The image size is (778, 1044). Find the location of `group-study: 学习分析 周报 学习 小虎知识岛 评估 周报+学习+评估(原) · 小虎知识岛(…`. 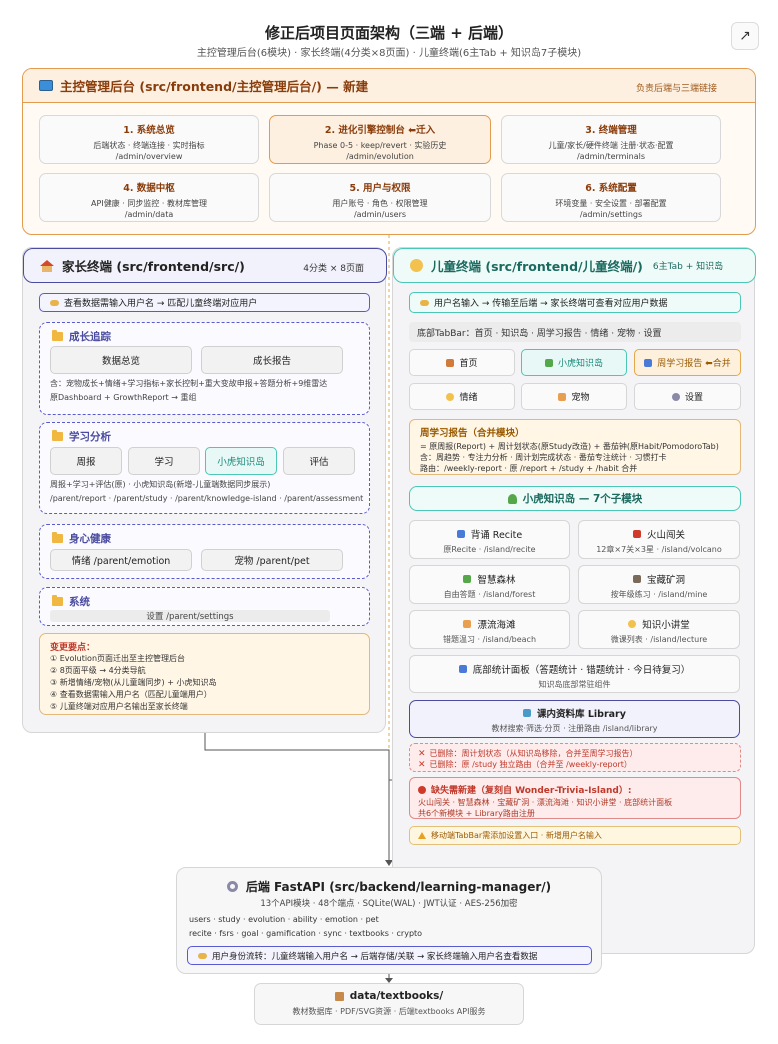

group-study: 学习分析 周报 学习 小虎知识岛 评估 周报+学习+评估(原) · 小虎知识岛(… is located at coordinates (204, 468).